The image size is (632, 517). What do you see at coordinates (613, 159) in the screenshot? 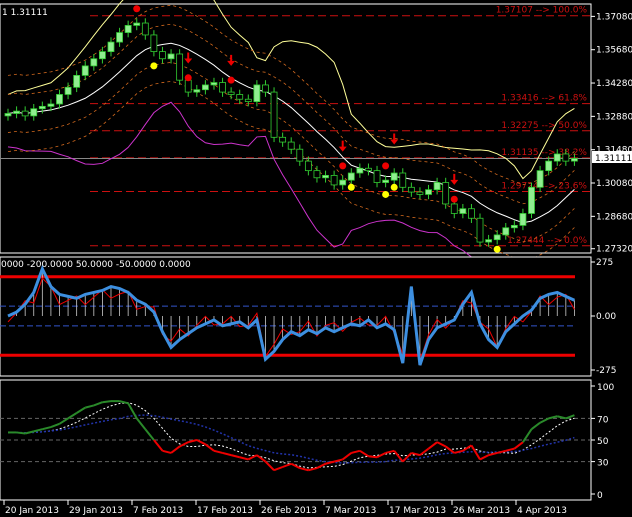
I see `current-price-label: 1.31111` at bounding box center [613, 159].